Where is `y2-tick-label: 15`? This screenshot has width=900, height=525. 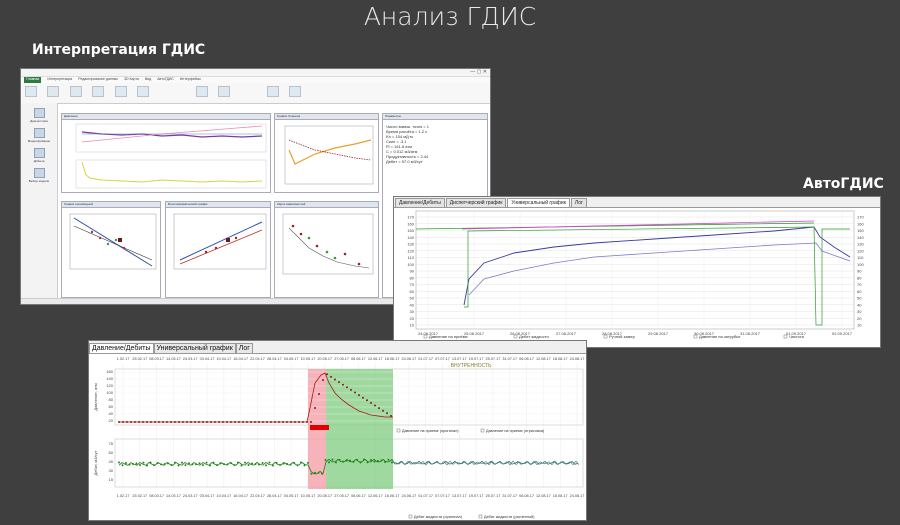 y2-tick-label: 15 is located at coordinates (111, 479).